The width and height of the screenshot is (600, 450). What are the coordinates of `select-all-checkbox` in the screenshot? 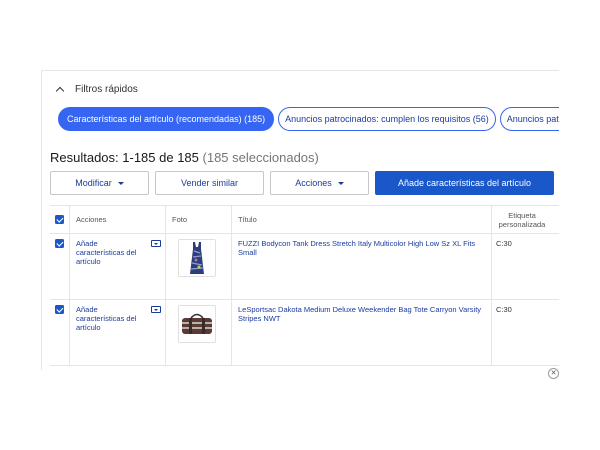 It's located at (59, 219).